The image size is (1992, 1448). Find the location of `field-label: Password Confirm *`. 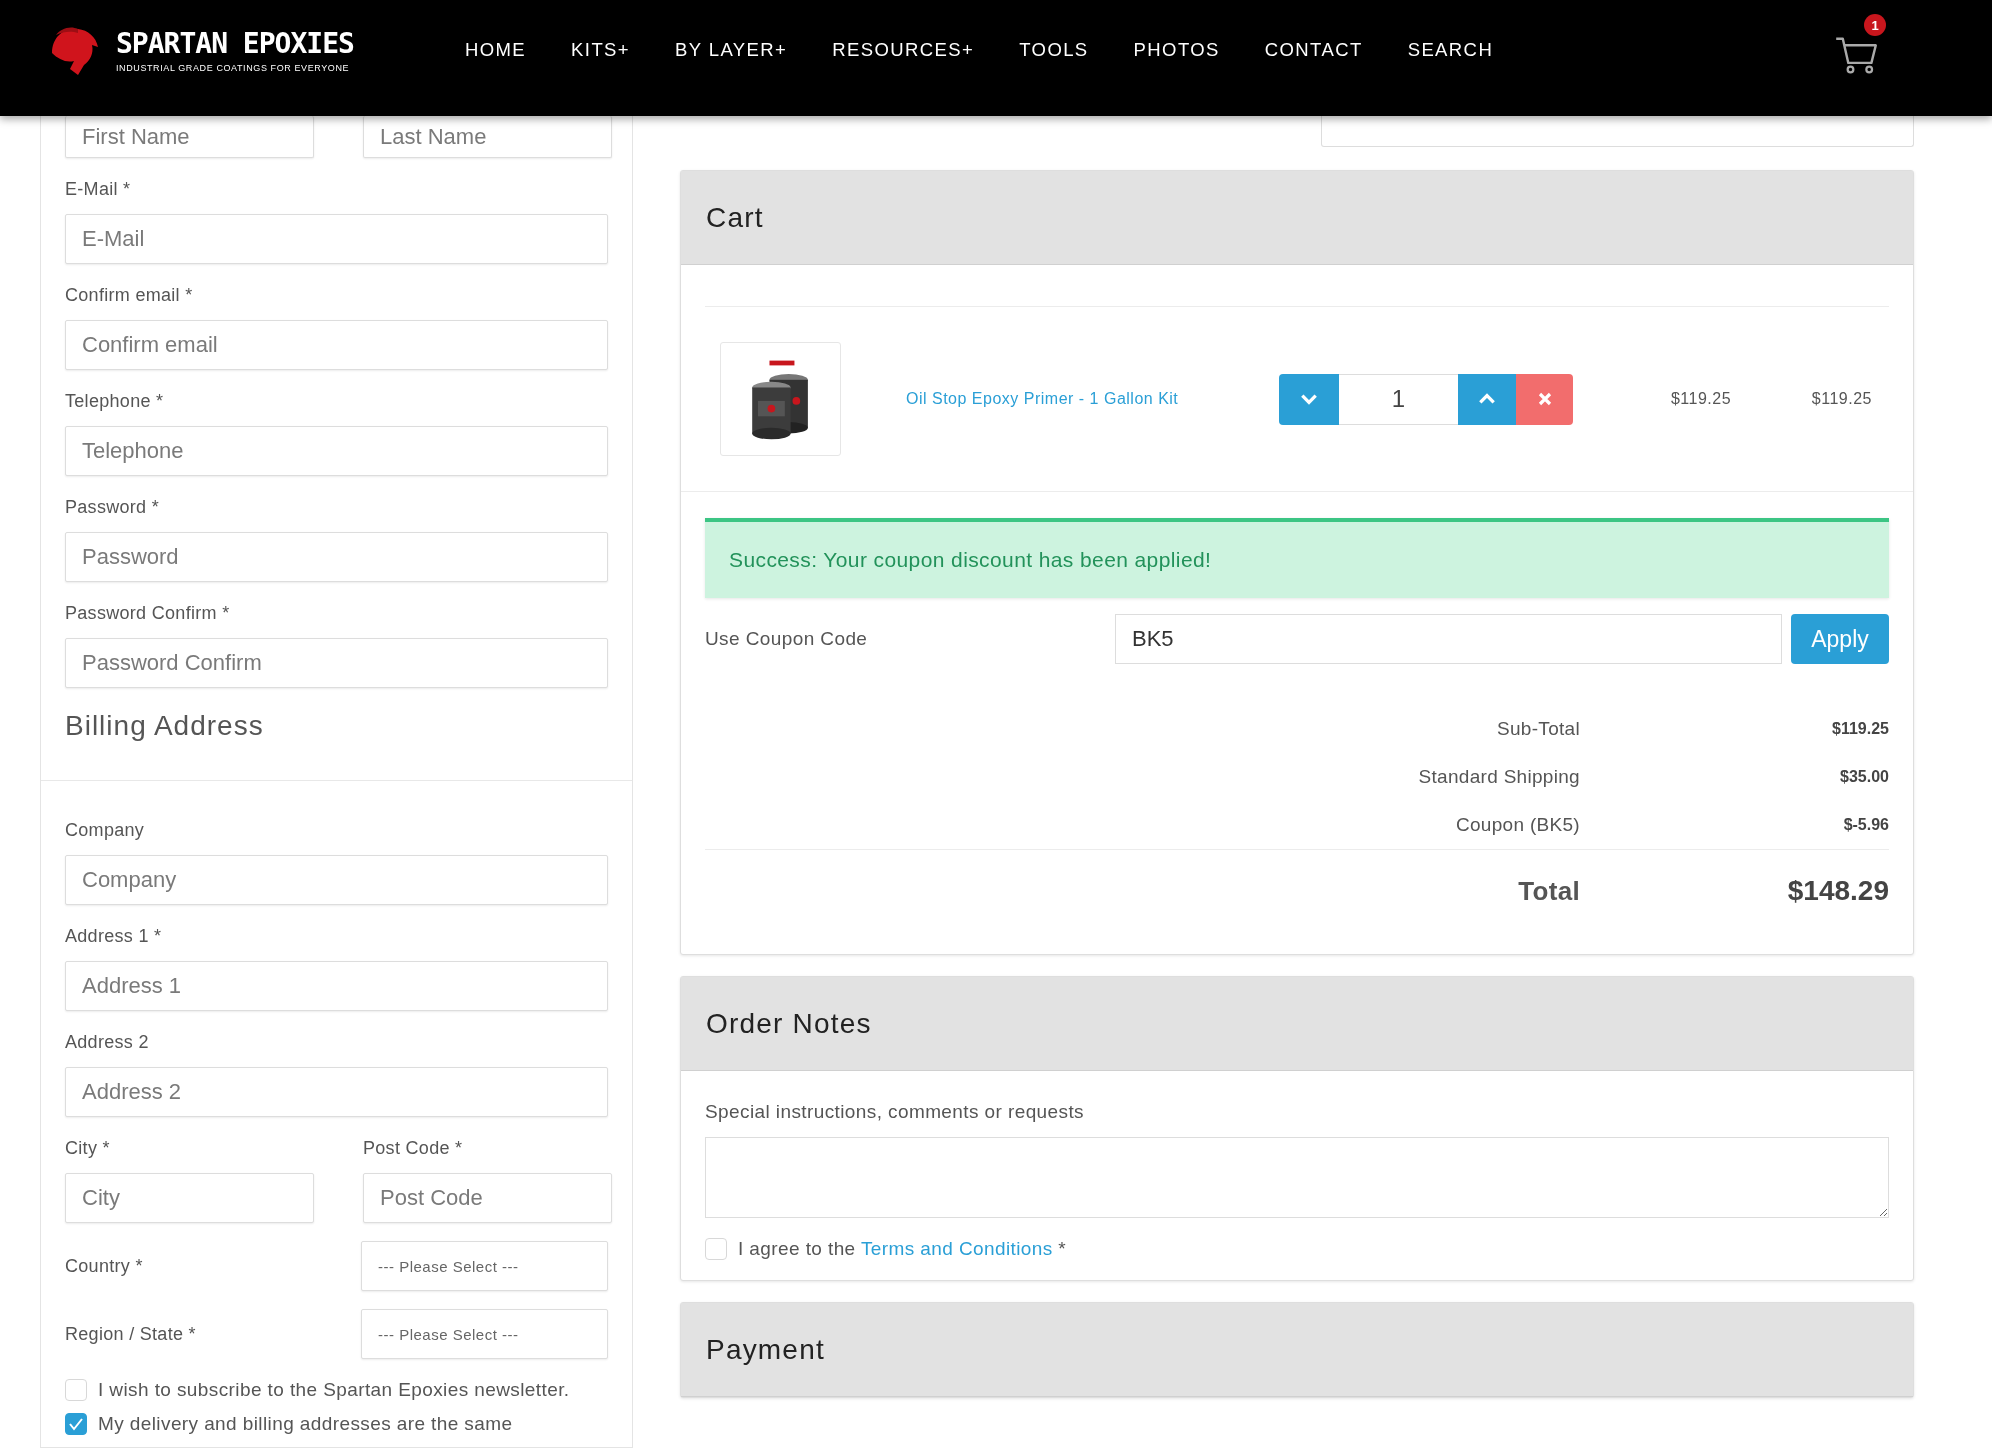

field-label: Password Confirm * is located at coordinates (148, 613).